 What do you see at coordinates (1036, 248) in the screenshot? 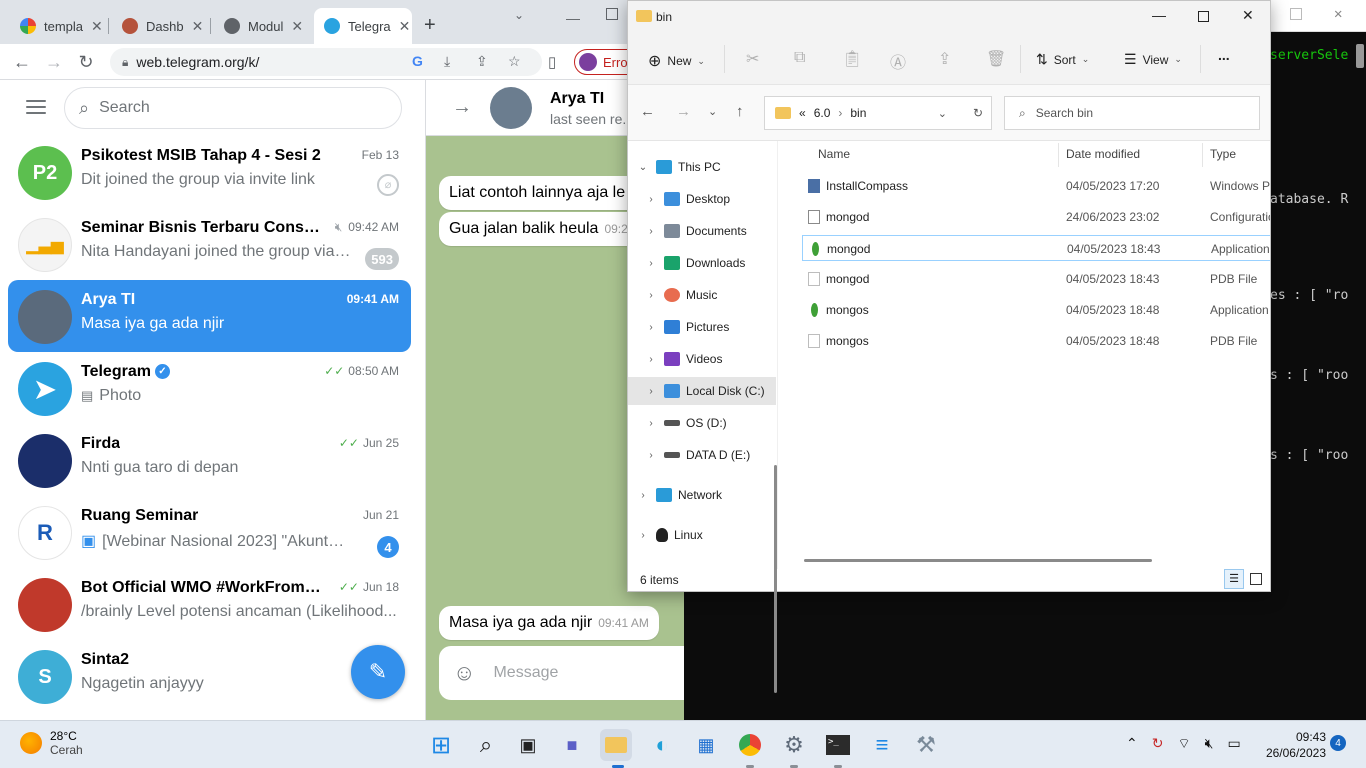
I see `file-row: mongod 04/05/2023 18:43 Application` at bounding box center [1036, 248].